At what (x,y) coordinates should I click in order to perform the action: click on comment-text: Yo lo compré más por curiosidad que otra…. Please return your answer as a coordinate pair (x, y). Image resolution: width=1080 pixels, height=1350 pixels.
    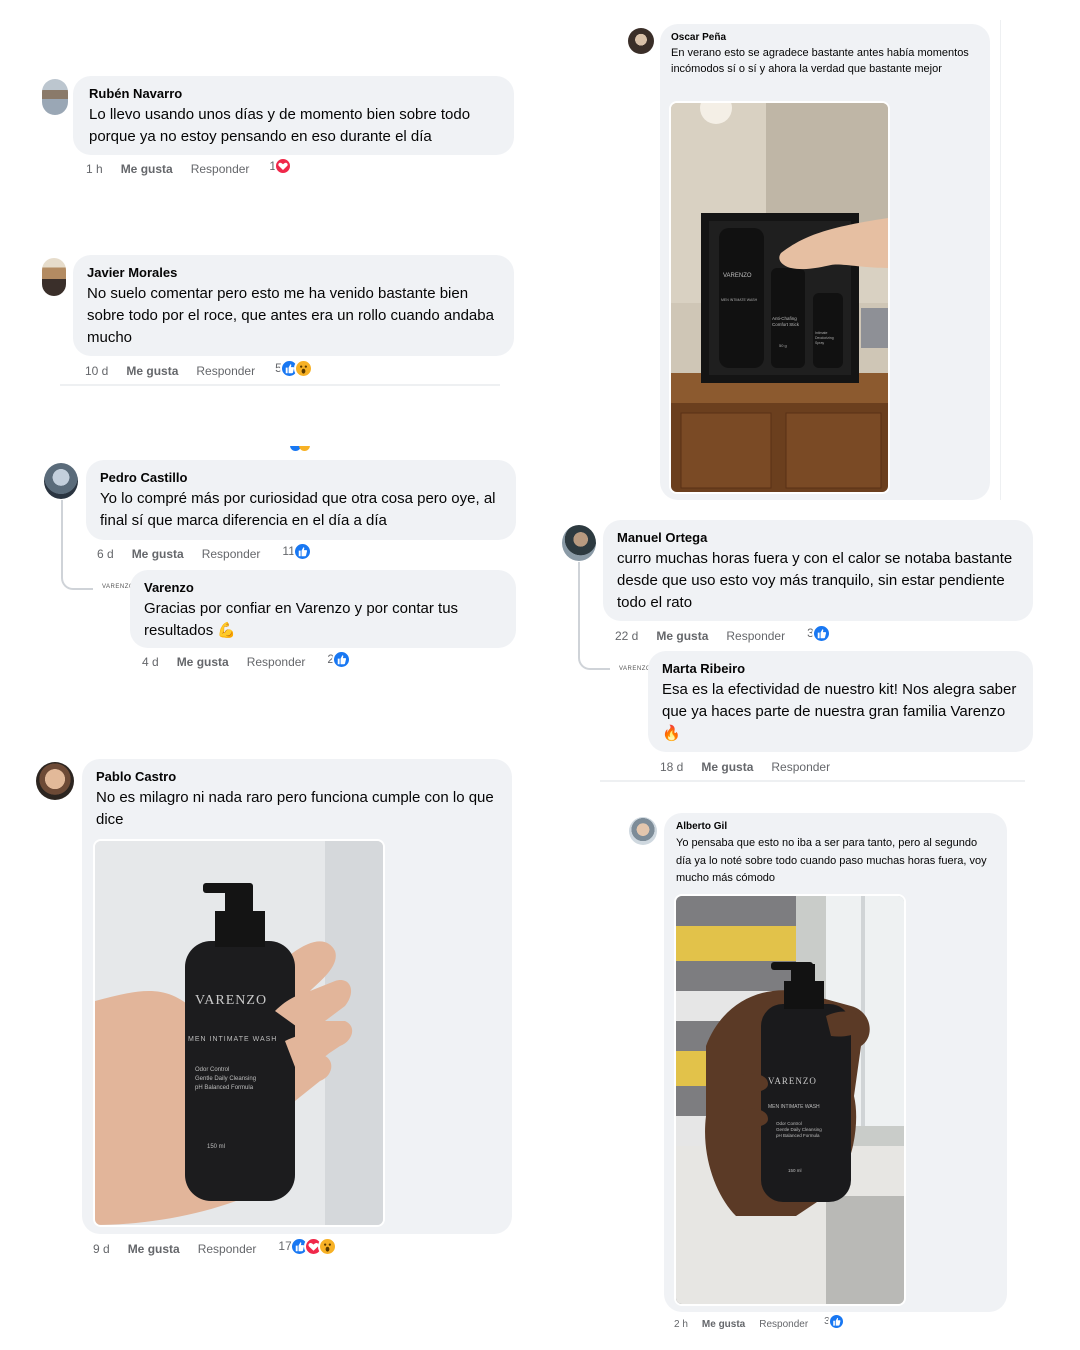
    Looking at the image, I should click on (298, 509).